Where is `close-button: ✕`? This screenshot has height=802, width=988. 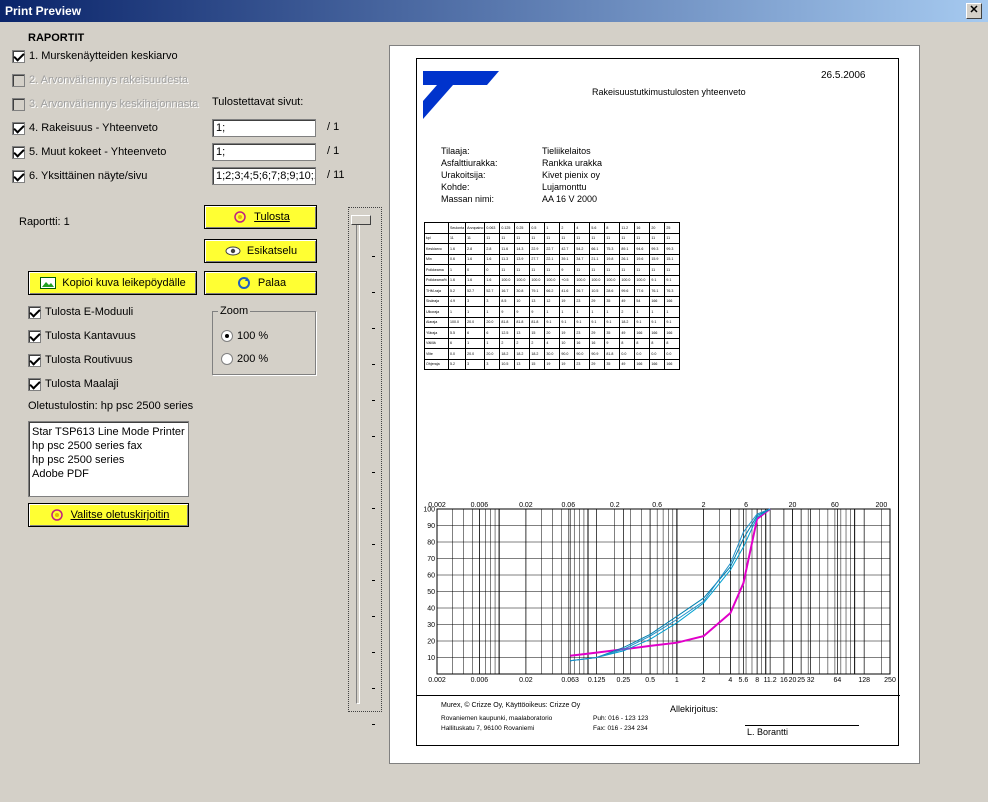 close-button: ✕ is located at coordinates (974, 11).